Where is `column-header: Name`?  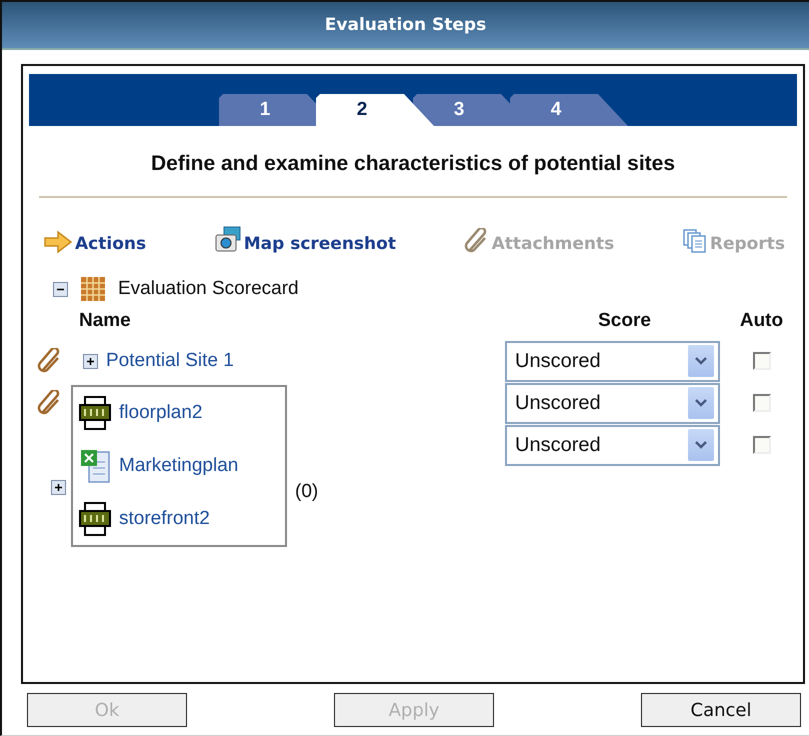 column-header: Name is located at coordinates (105, 321).